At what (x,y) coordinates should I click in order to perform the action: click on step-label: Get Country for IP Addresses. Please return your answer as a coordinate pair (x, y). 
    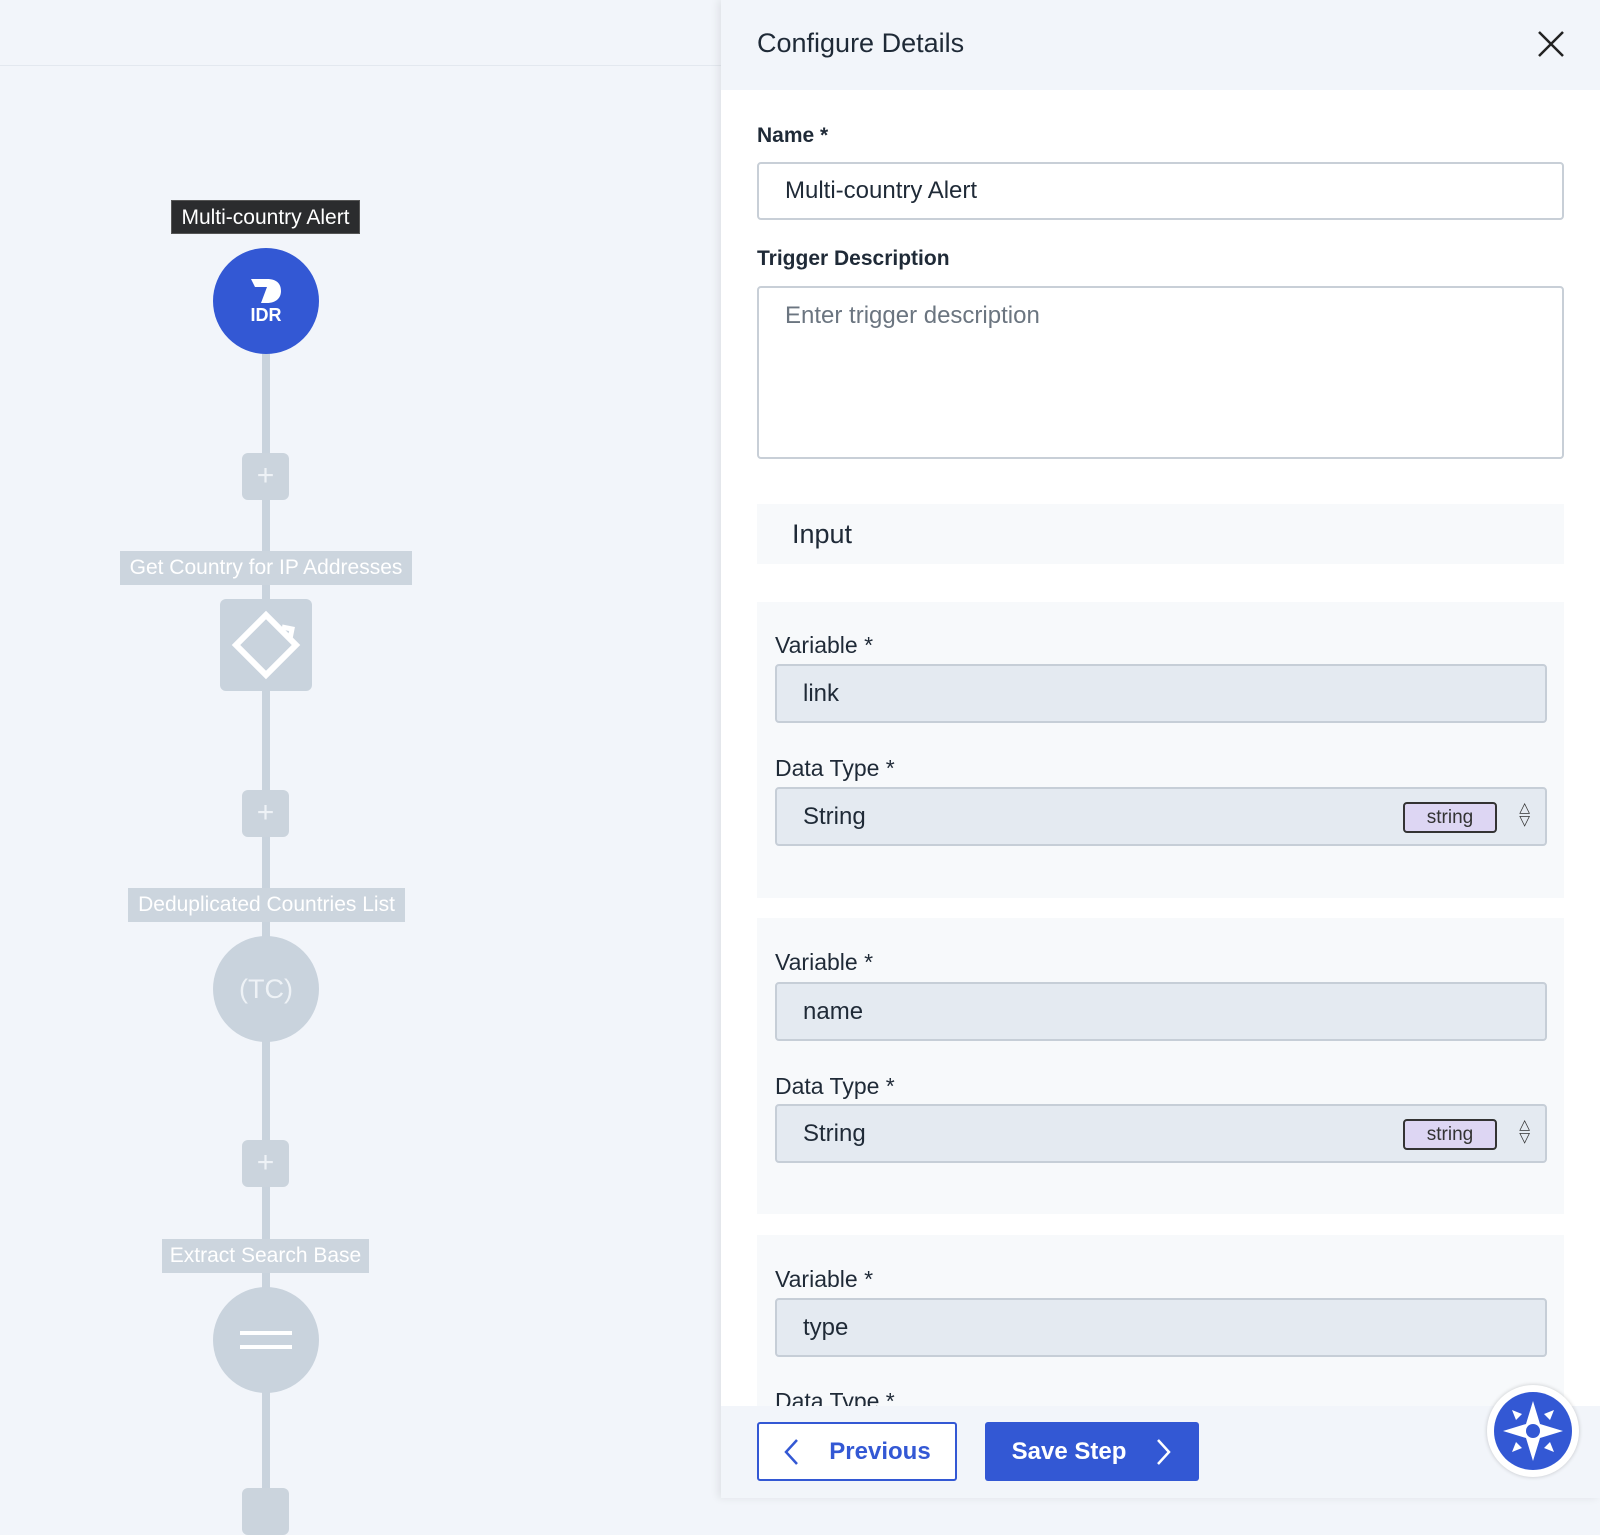
    Looking at the image, I should click on (266, 568).